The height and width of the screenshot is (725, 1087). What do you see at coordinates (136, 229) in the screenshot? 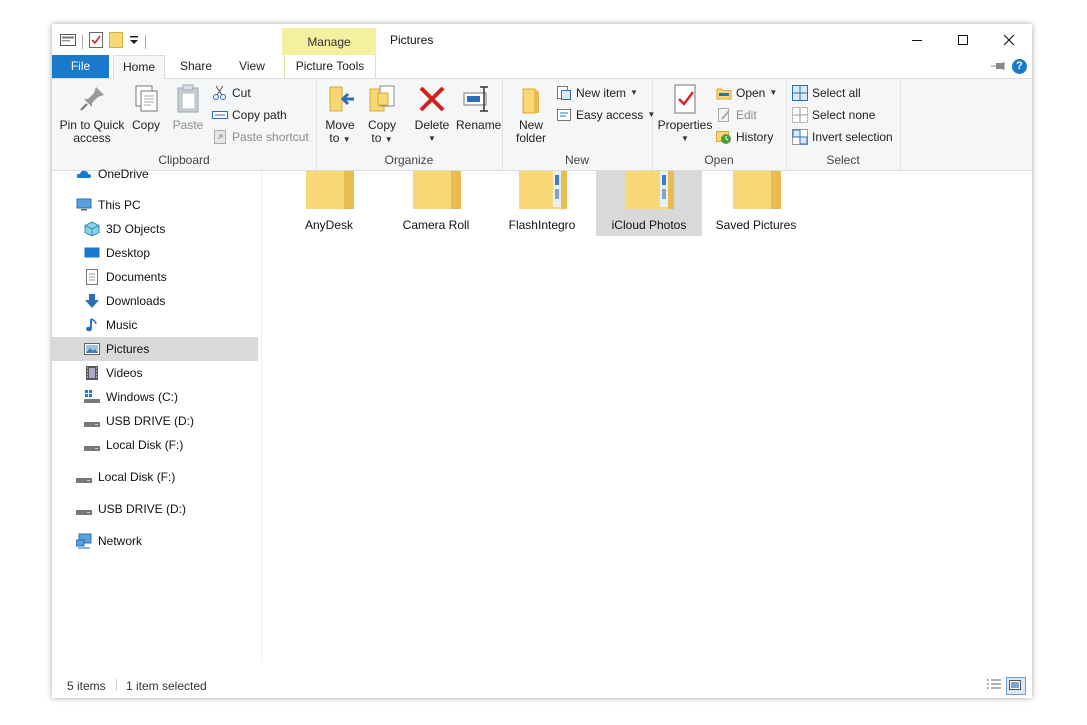
I see `nav-label-3d-objects: 3D Objects` at bounding box center [136, 229].